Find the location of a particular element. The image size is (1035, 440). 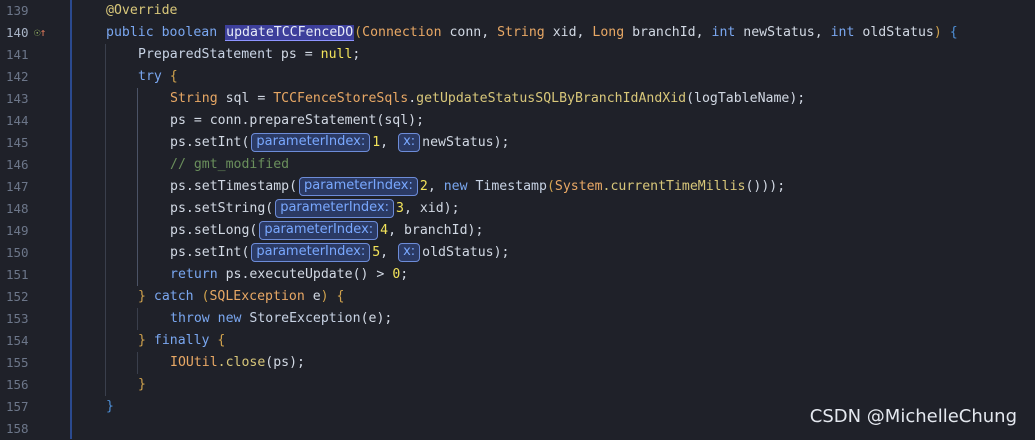

line-number: 141 is located at coordinates (17, 54).